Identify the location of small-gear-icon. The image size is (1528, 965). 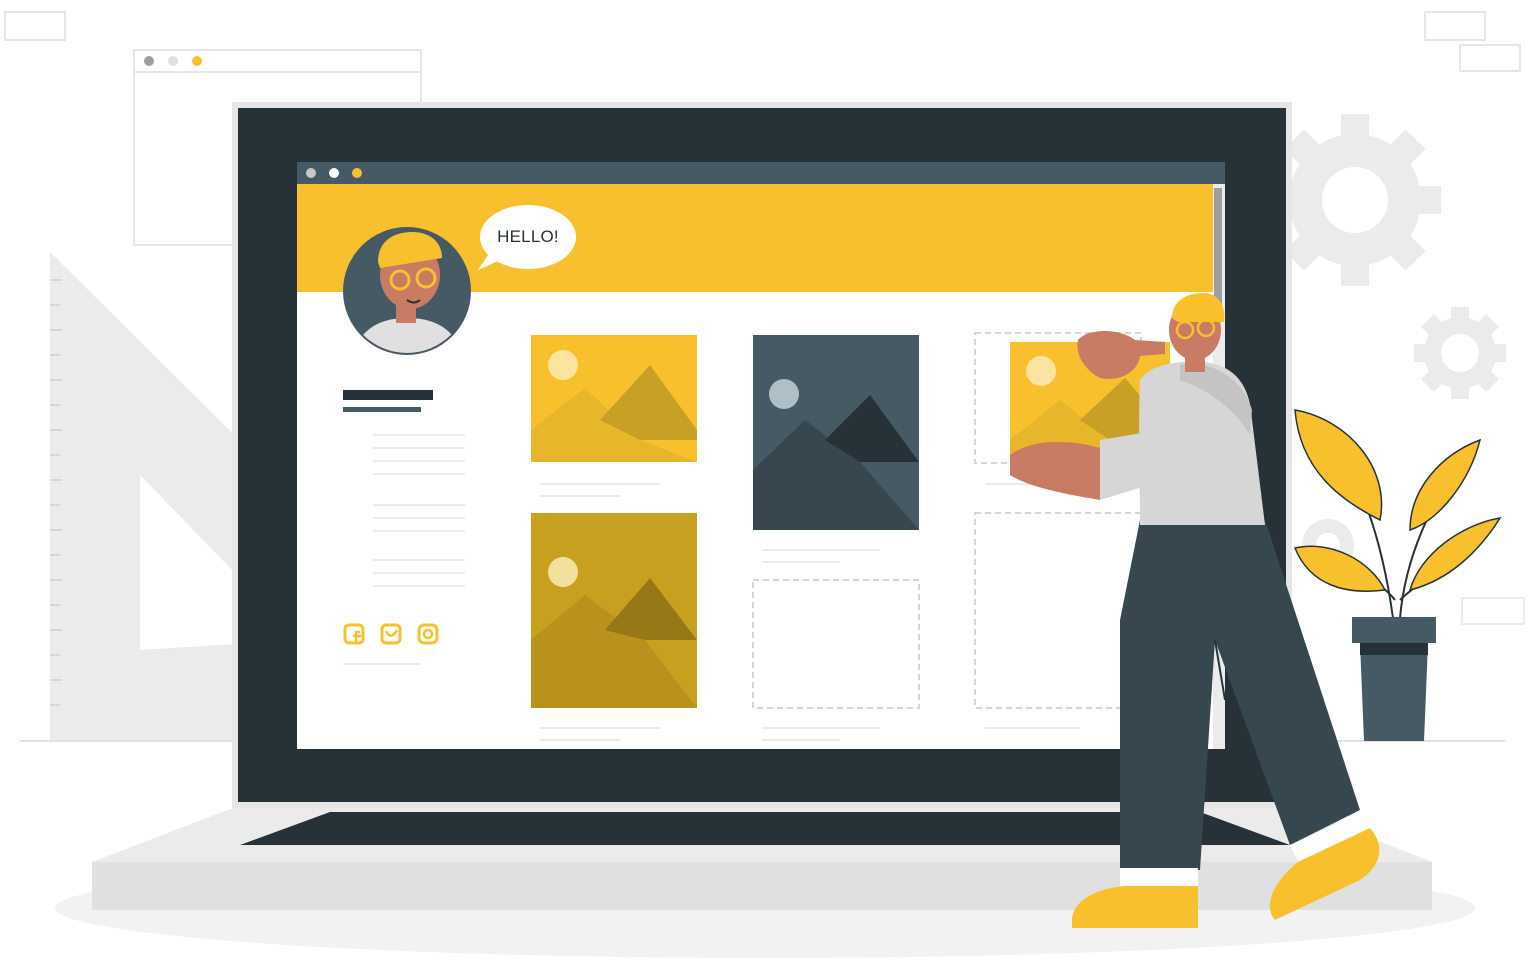
(1460, 353).